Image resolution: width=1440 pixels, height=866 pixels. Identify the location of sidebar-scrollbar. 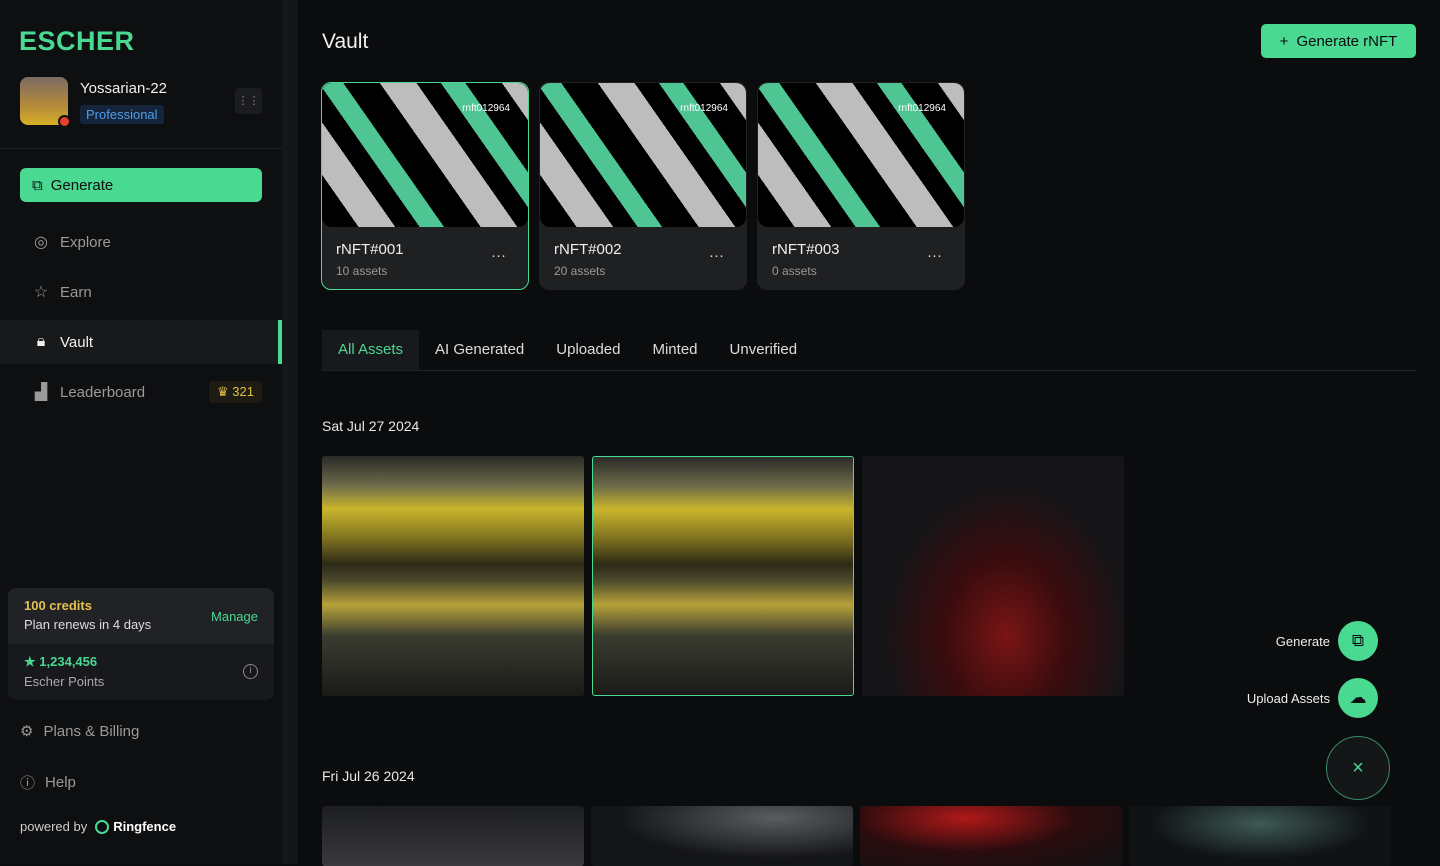
(290, 432).